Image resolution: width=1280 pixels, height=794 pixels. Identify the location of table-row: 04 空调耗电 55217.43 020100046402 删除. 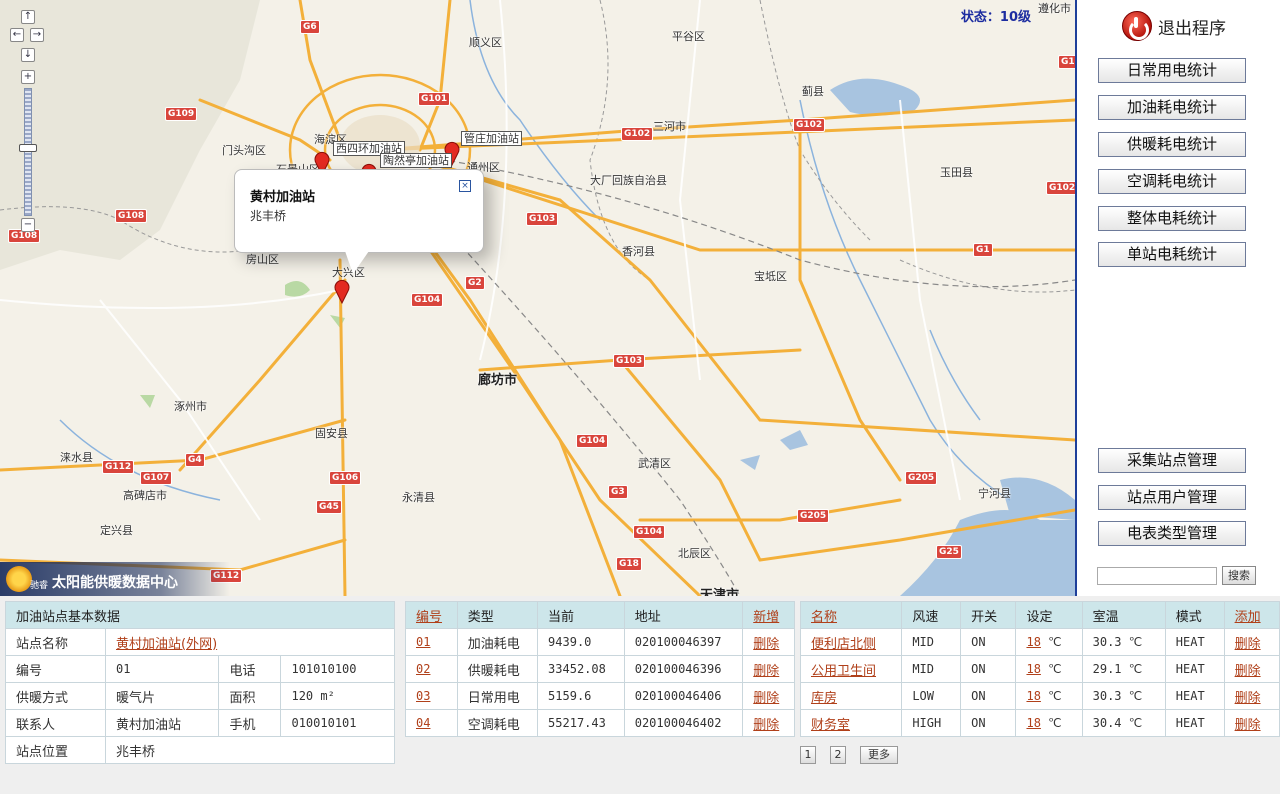
(600, 723).